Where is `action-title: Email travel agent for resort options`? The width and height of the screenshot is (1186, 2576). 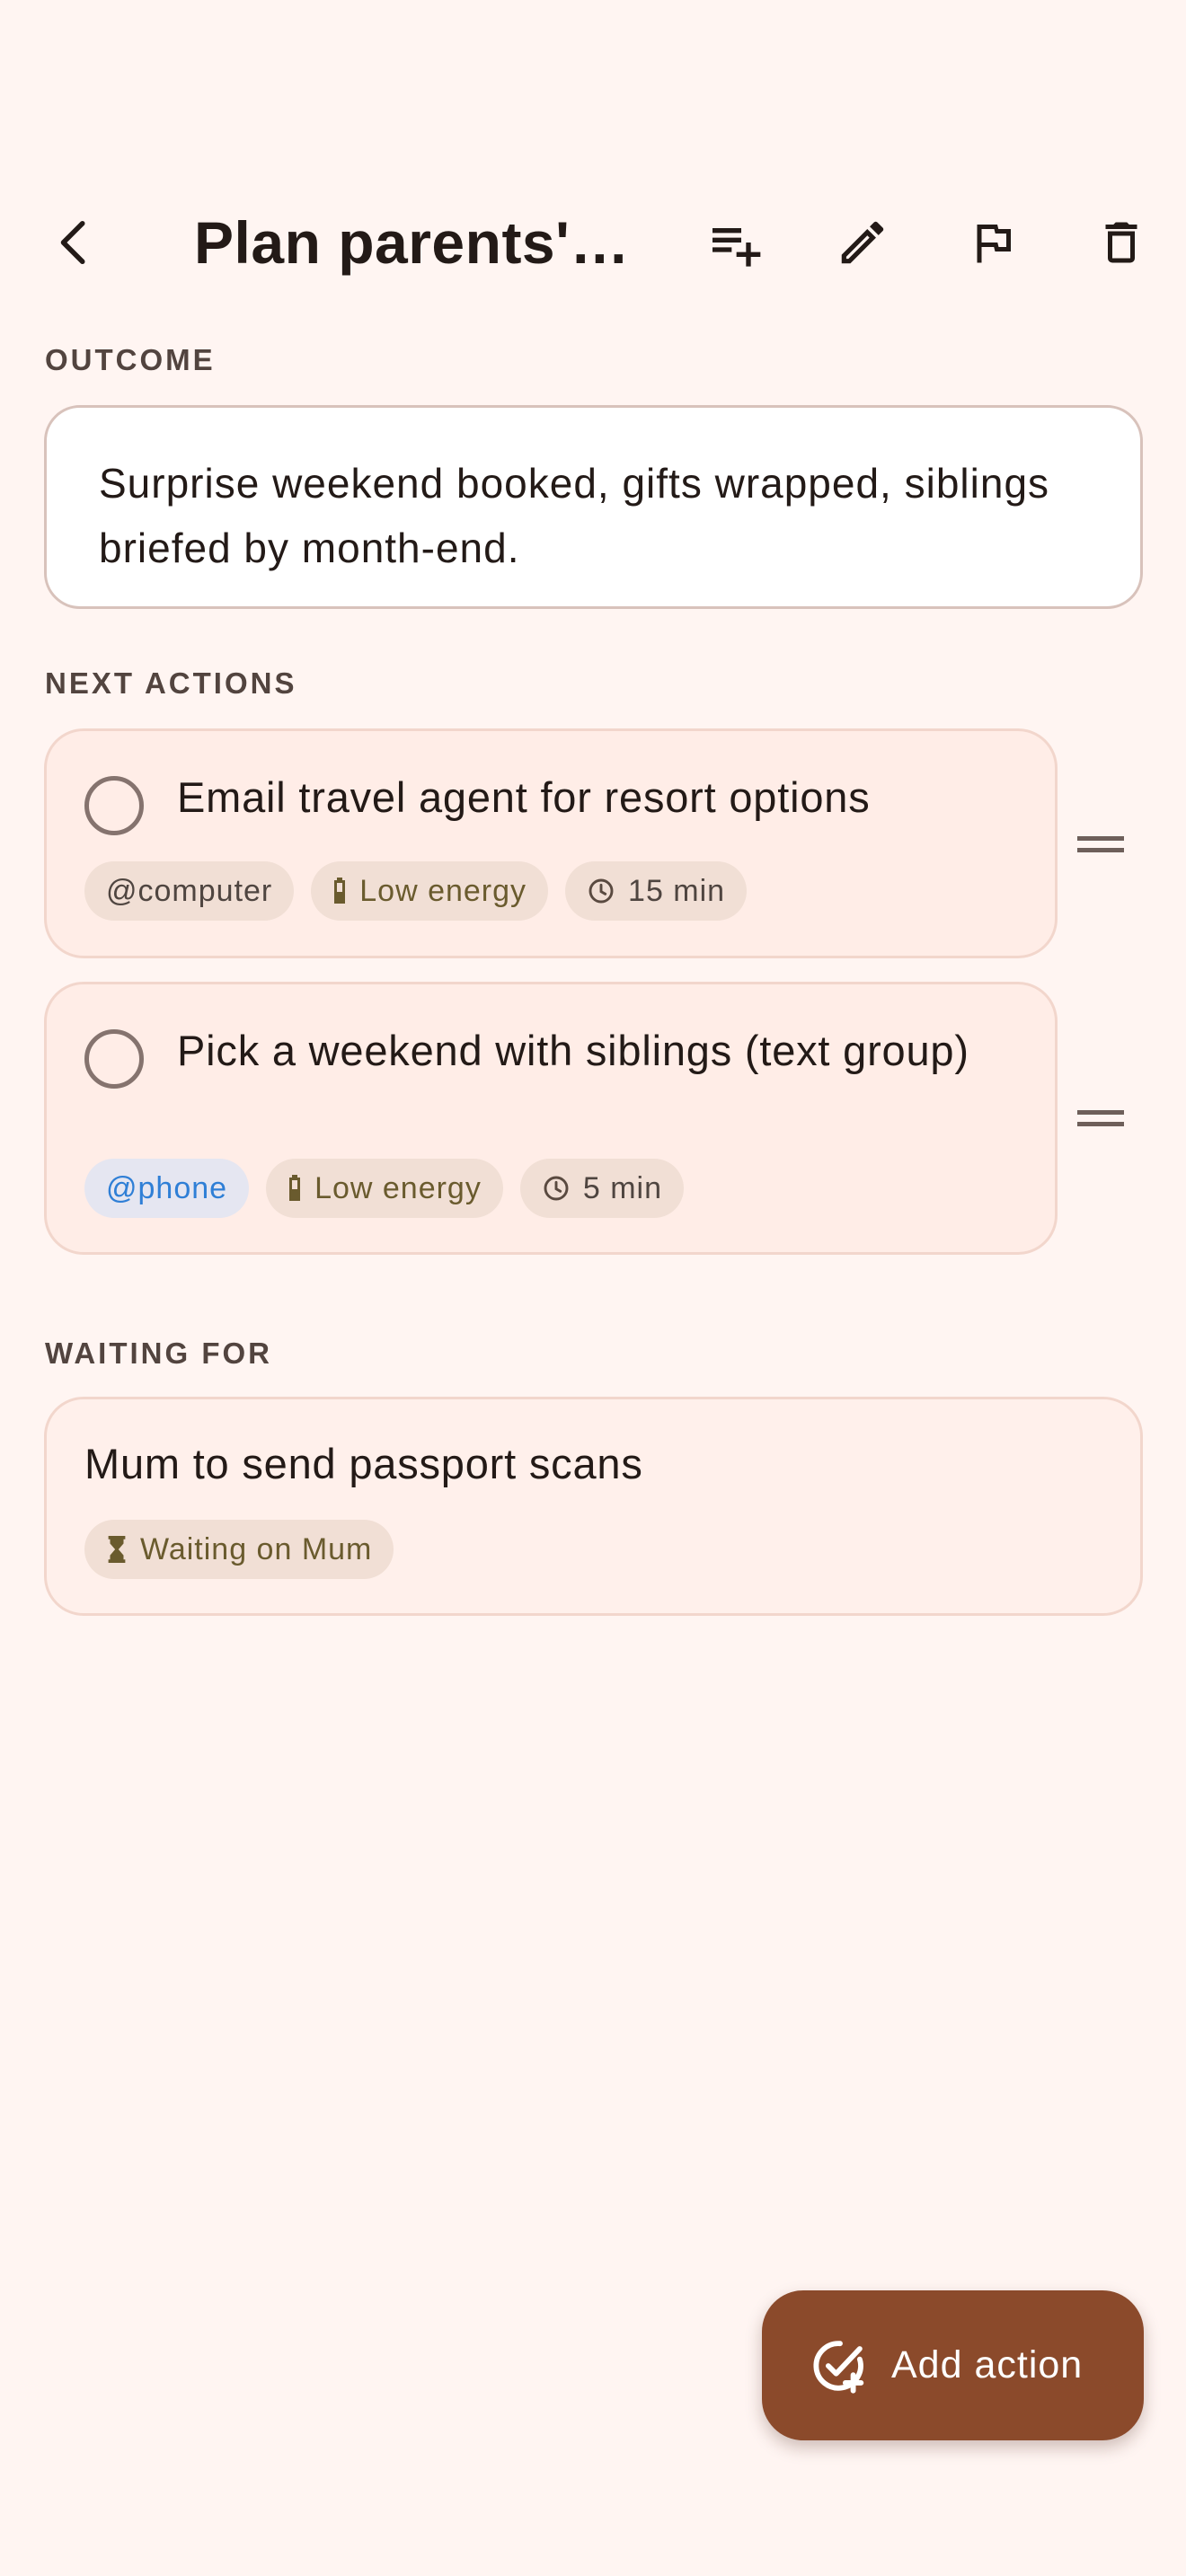 action-title: Email travel agent for resort options is located at coordinates (524, 797).